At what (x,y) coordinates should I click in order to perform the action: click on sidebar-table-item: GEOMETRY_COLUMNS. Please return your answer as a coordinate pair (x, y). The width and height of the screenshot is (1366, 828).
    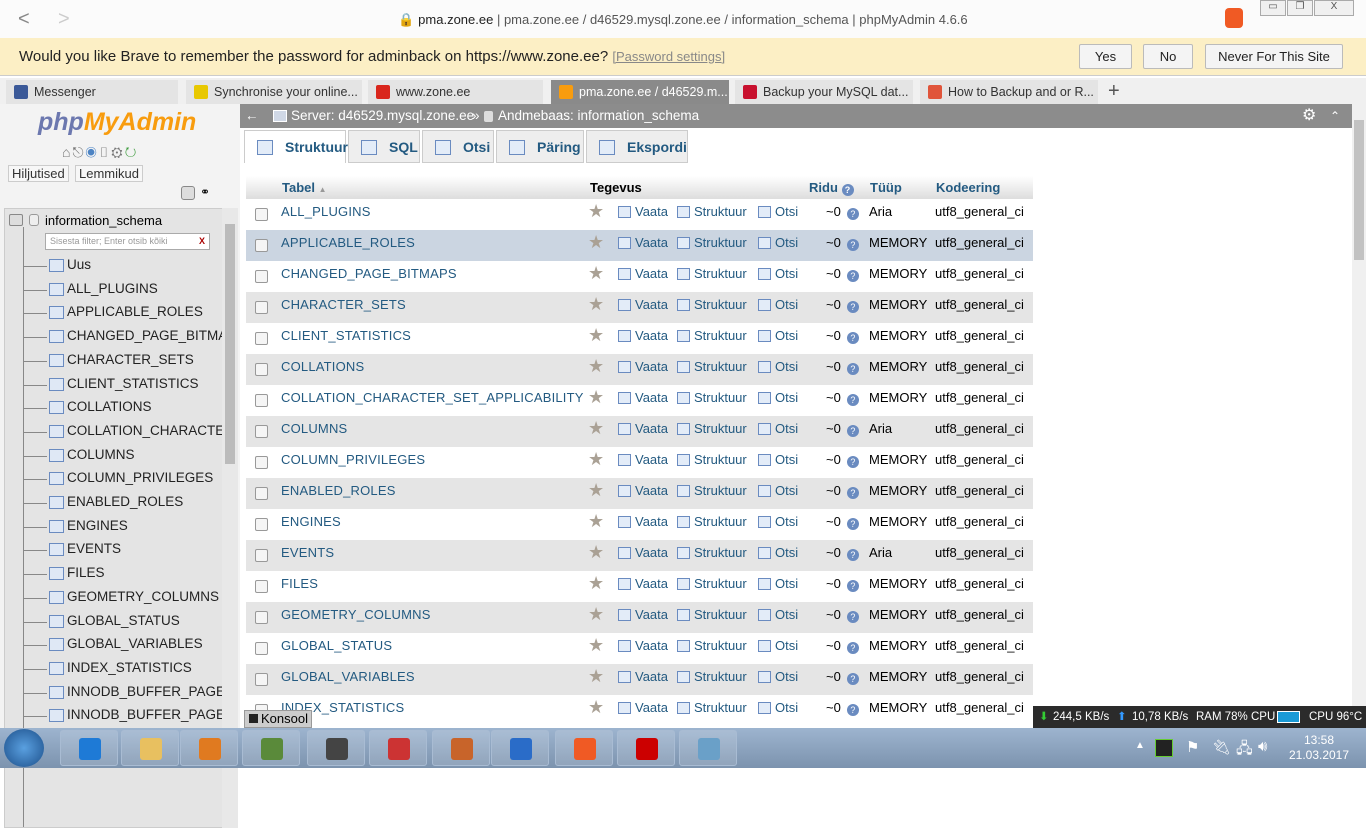
    Looking at the image, I should click on (143, 596).